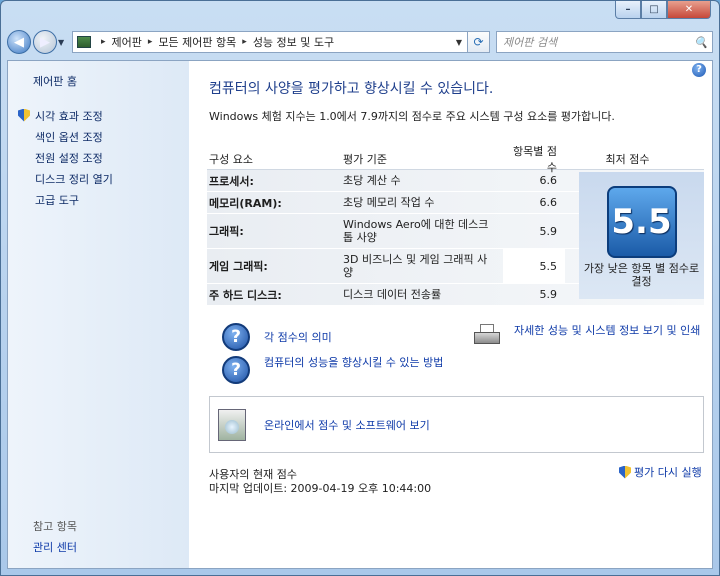 Image resolution: width=720 pixels, height=576 pixels. I want to click on sidebar-item-label: 고급 도구, so click(57, 200).